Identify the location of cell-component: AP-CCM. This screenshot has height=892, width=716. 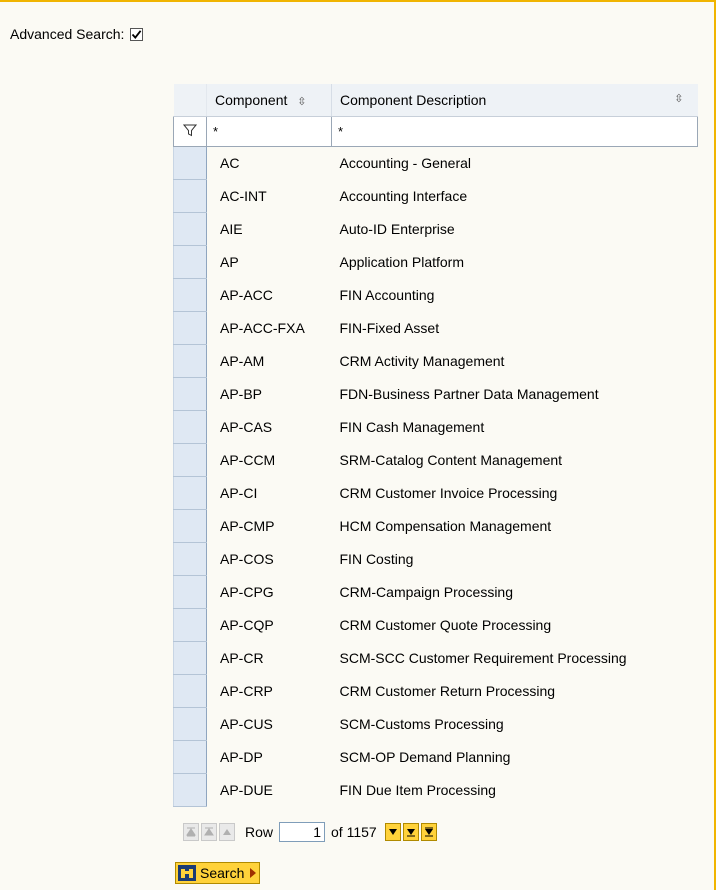
(269, 460).